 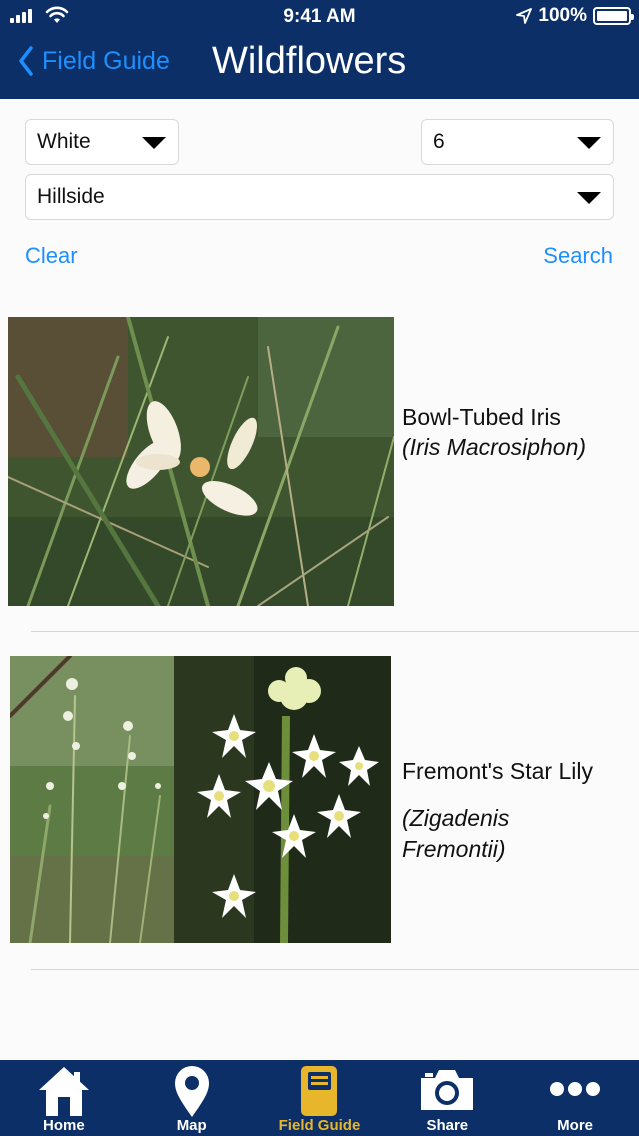 What do you see at coordinates (319, 1091) in the screenshot?
I see `book-icon` at bounding box center [319, 1091].